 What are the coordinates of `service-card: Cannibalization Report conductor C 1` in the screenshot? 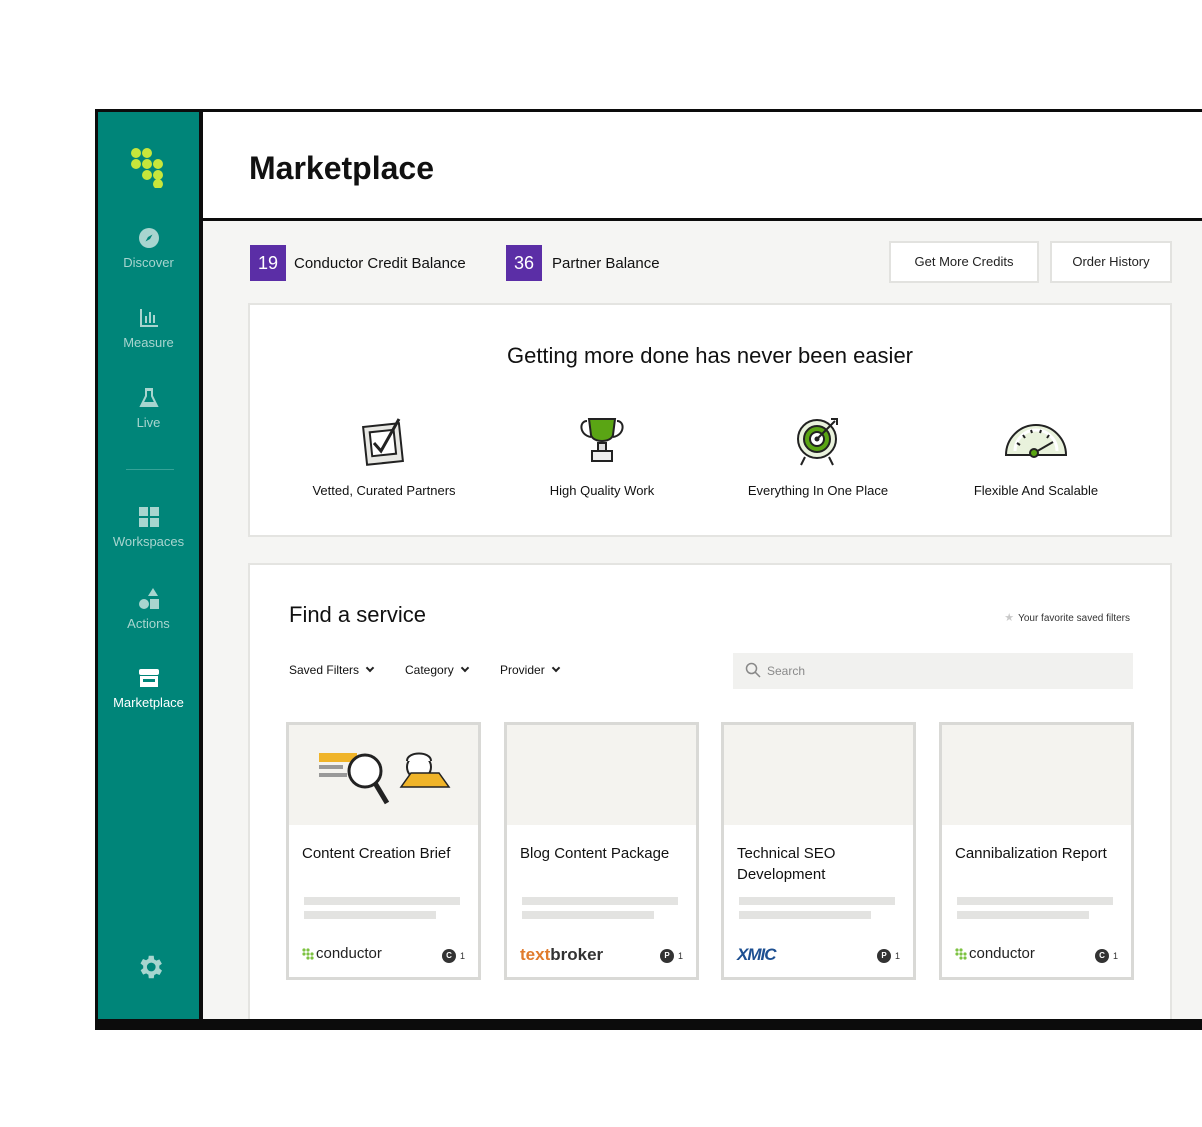 It's located at (1036, 851).